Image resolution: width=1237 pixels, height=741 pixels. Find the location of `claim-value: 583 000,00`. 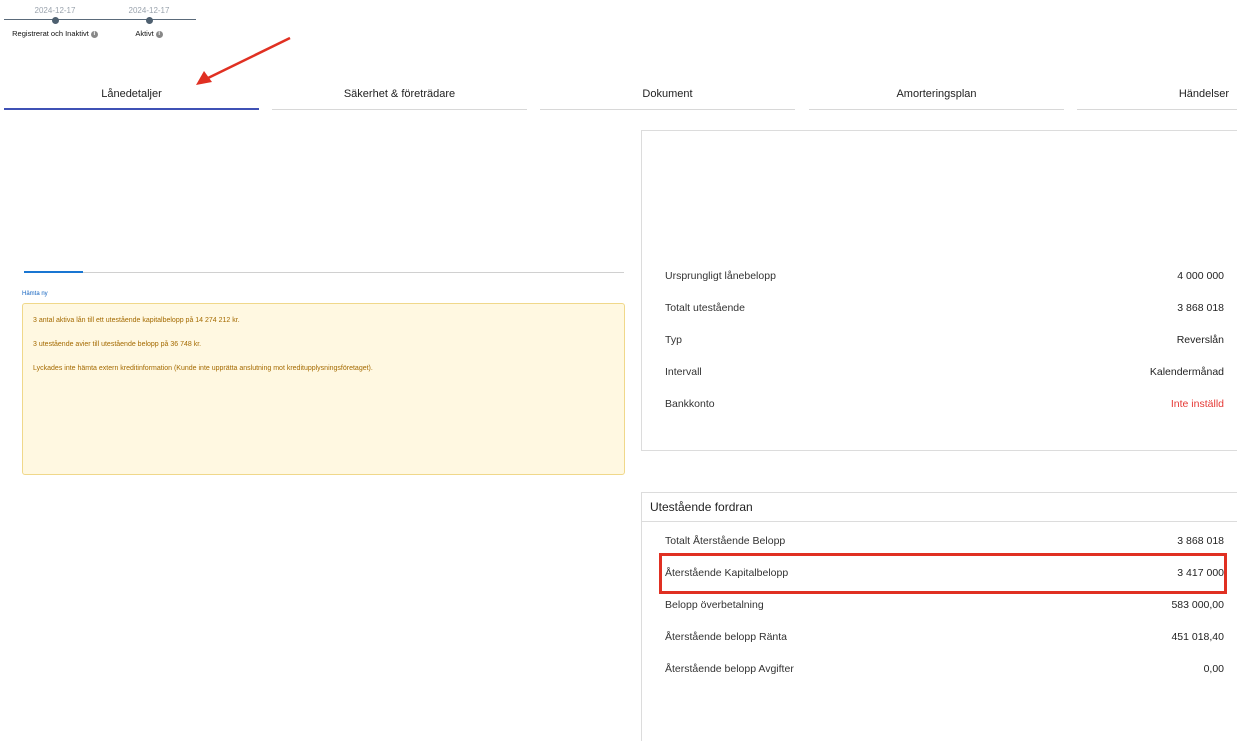

claim-value: 583 000,00 is located at coordinates (1197, 605).